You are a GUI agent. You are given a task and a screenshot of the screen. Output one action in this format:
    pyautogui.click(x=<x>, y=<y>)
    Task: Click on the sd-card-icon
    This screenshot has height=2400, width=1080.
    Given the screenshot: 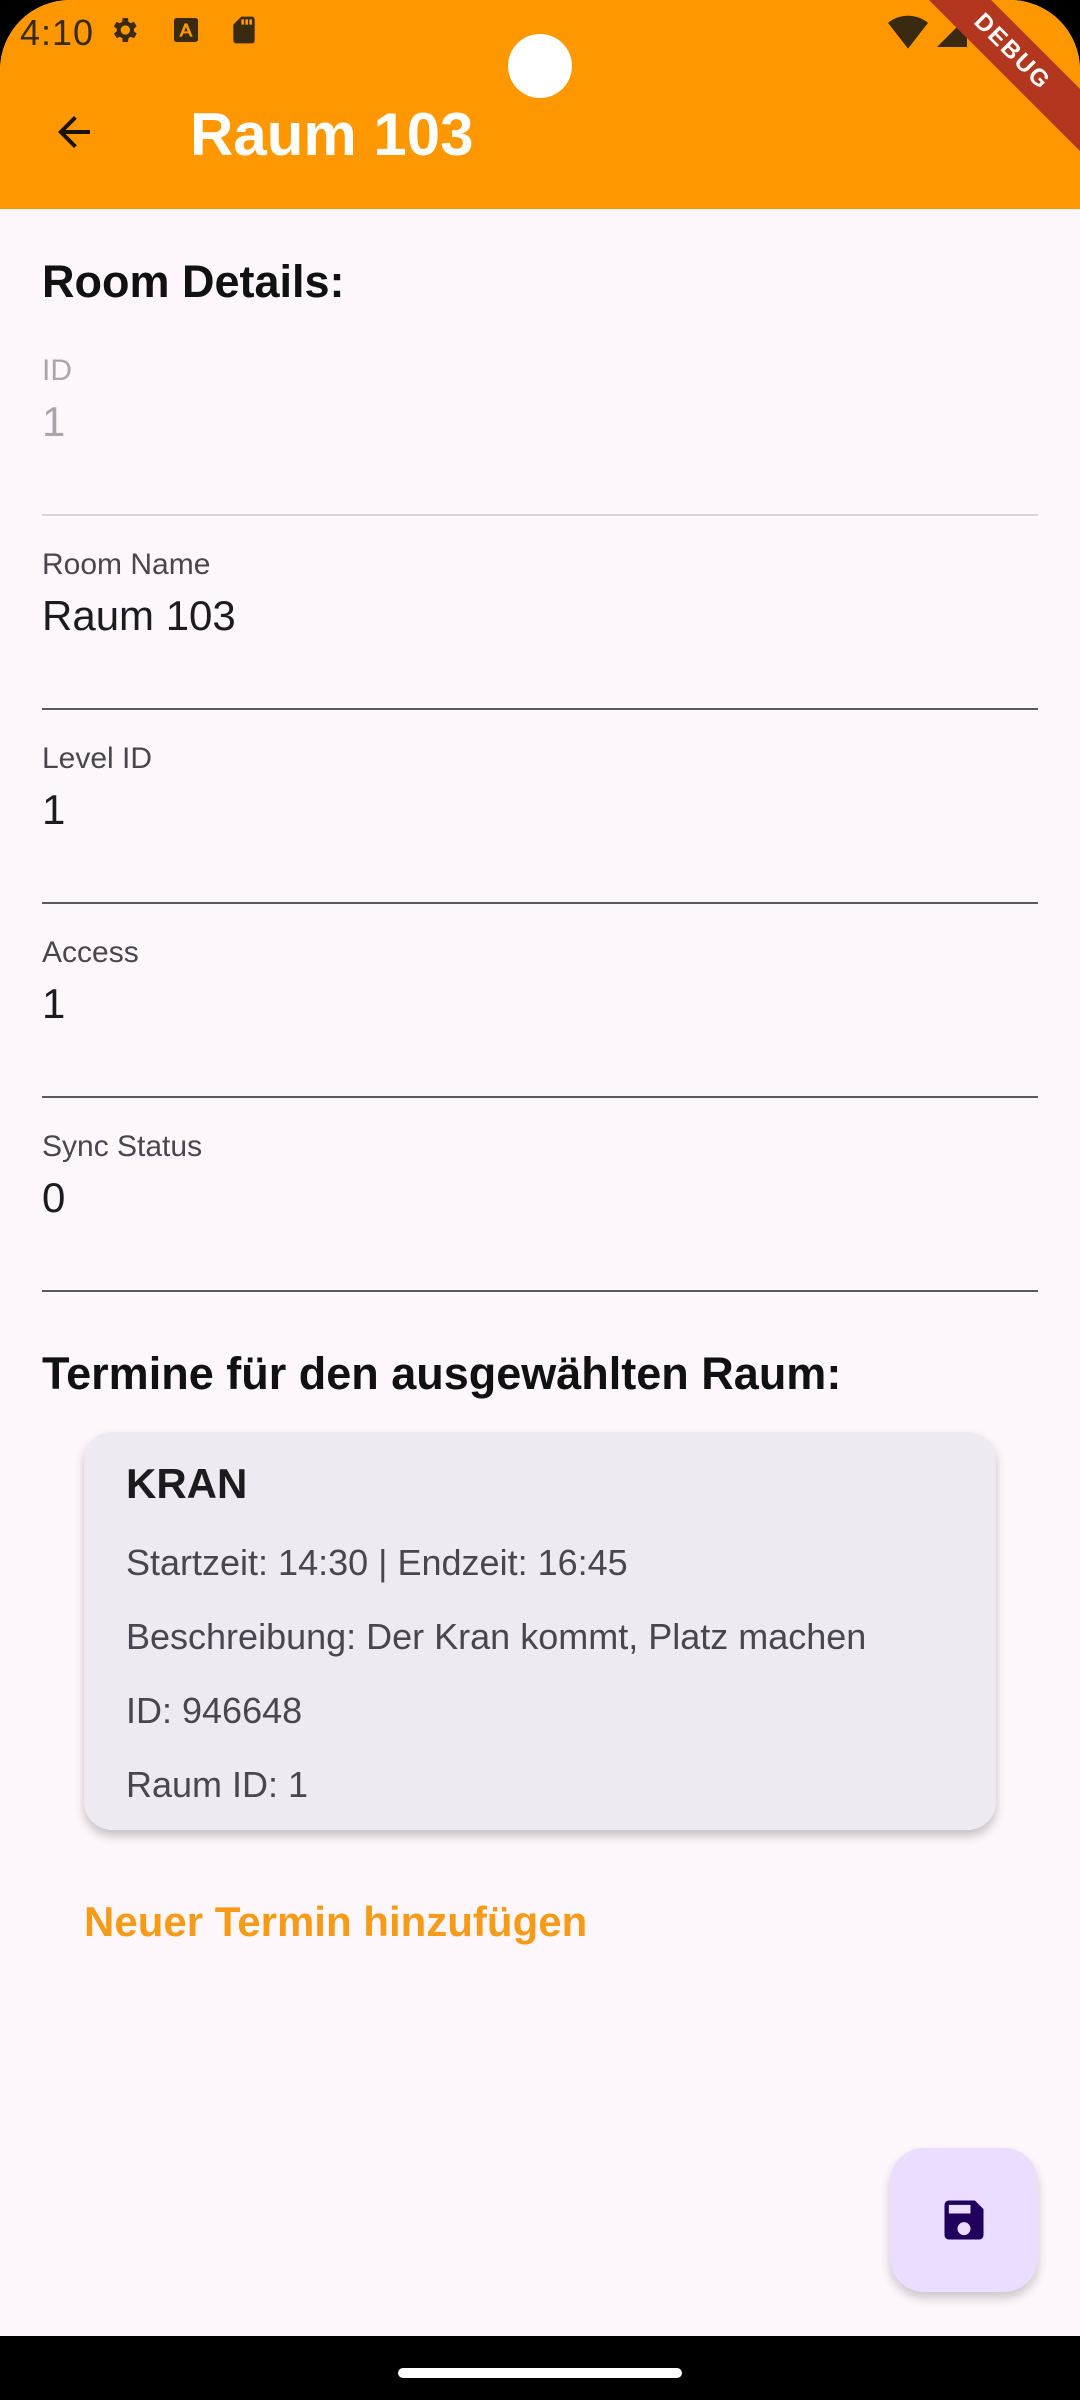 What is the action you would take?
    pyautogui.click(x=244, y=30)
    